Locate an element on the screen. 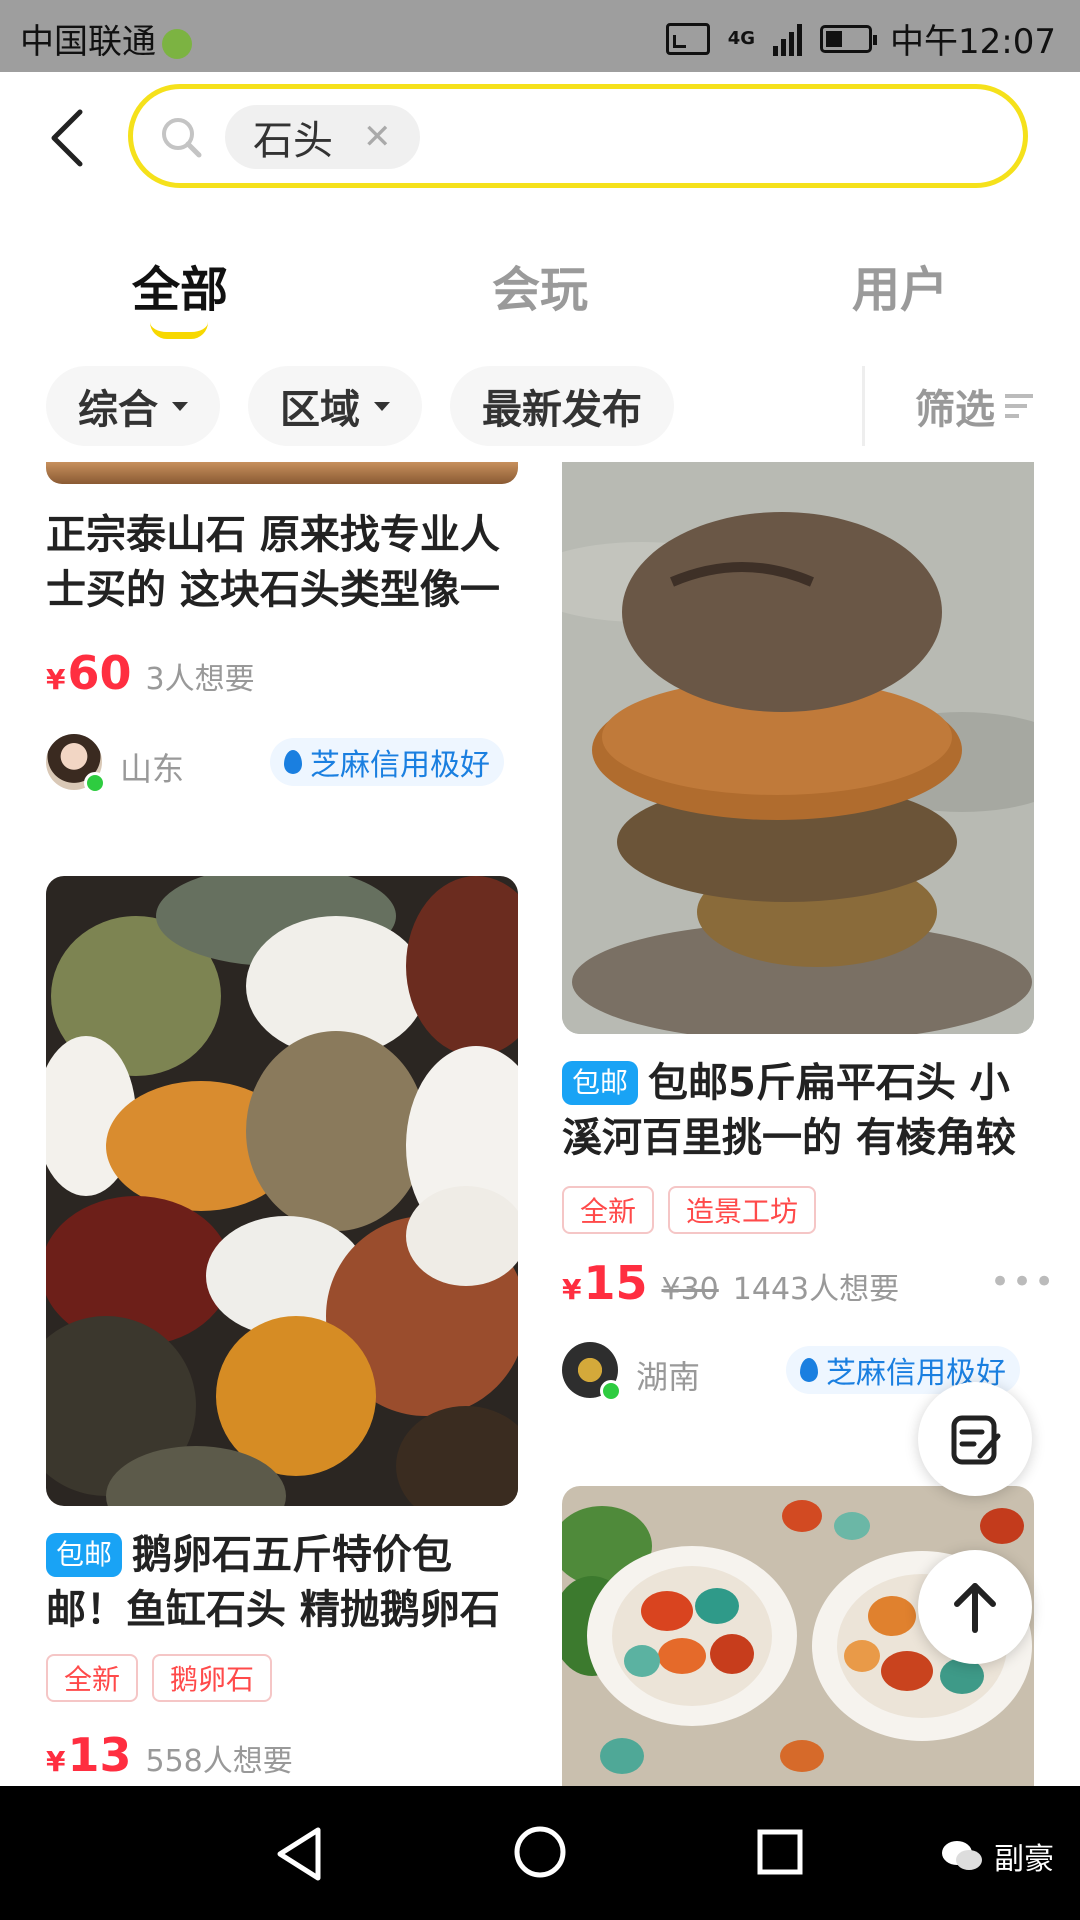  tab-users: 用户 is located at coordinates (900, 285).